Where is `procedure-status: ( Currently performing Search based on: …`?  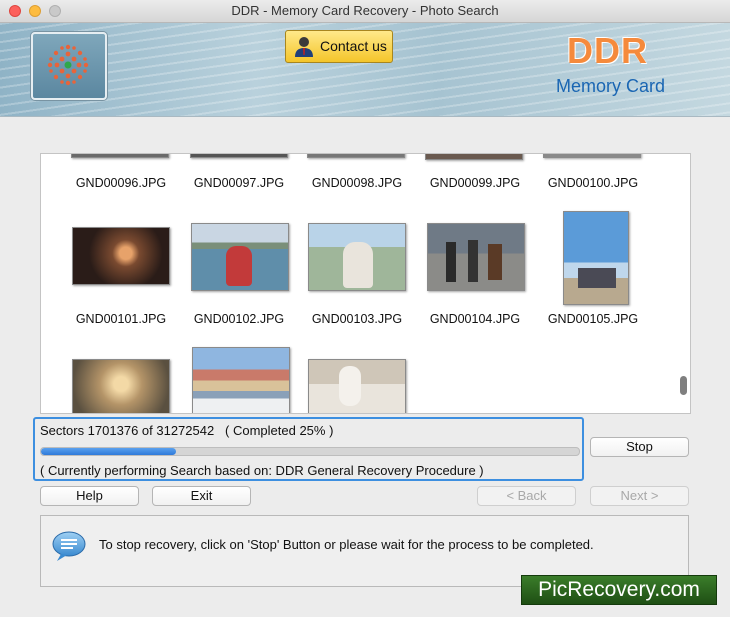 procedure-status: ( Currently performing Search based on: … is located at coordinates (262, 470).